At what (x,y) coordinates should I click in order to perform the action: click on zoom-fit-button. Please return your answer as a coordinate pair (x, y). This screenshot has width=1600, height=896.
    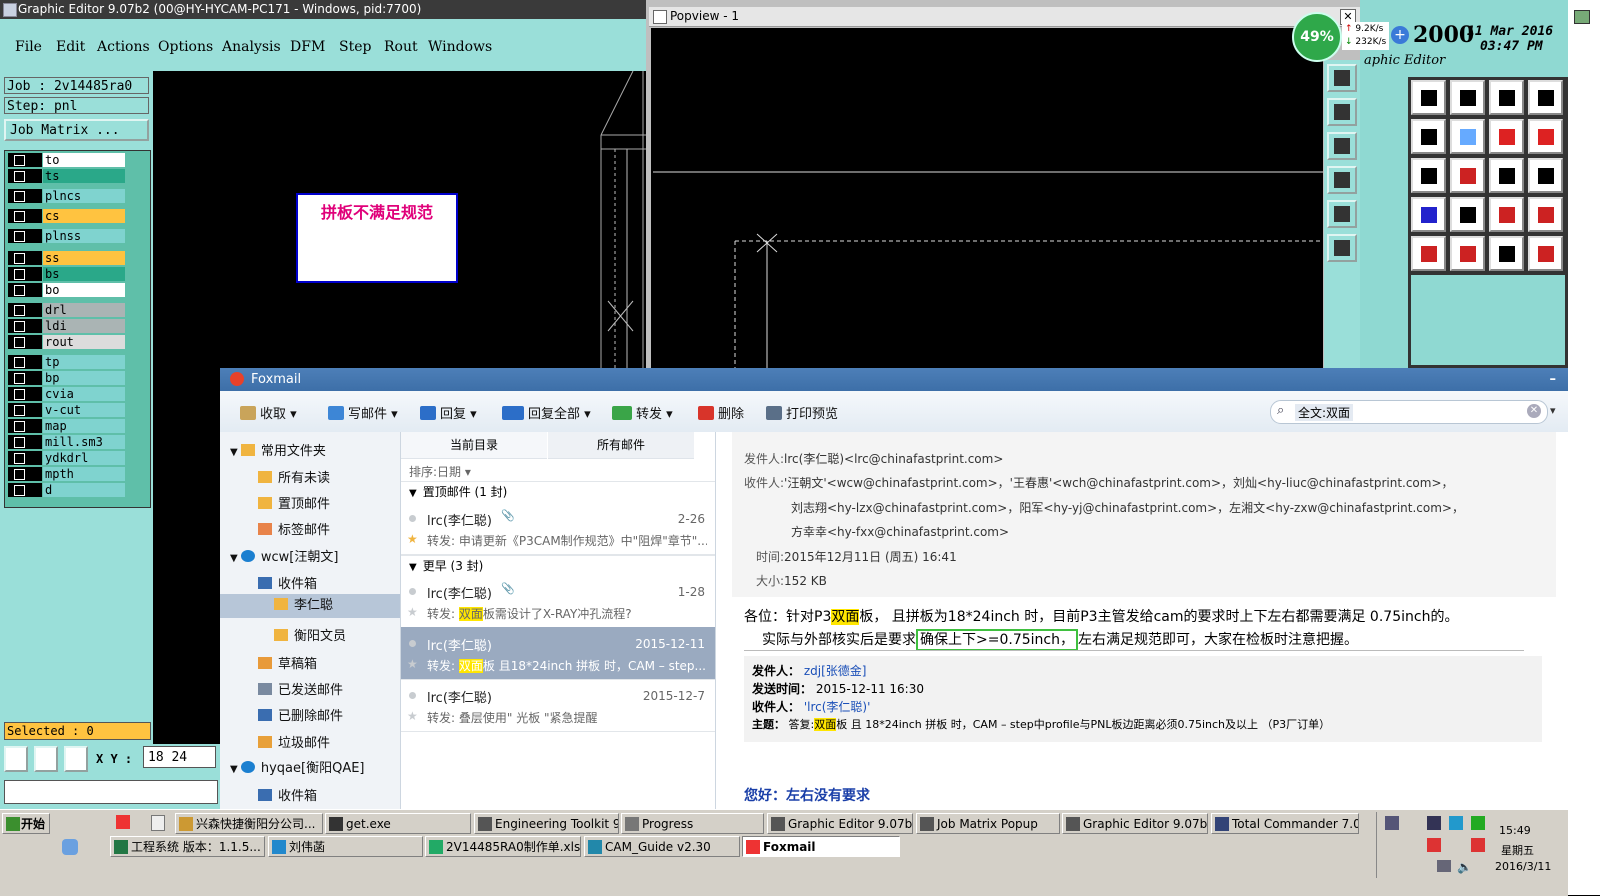
    Looking at the image, I should click on (16, 759).